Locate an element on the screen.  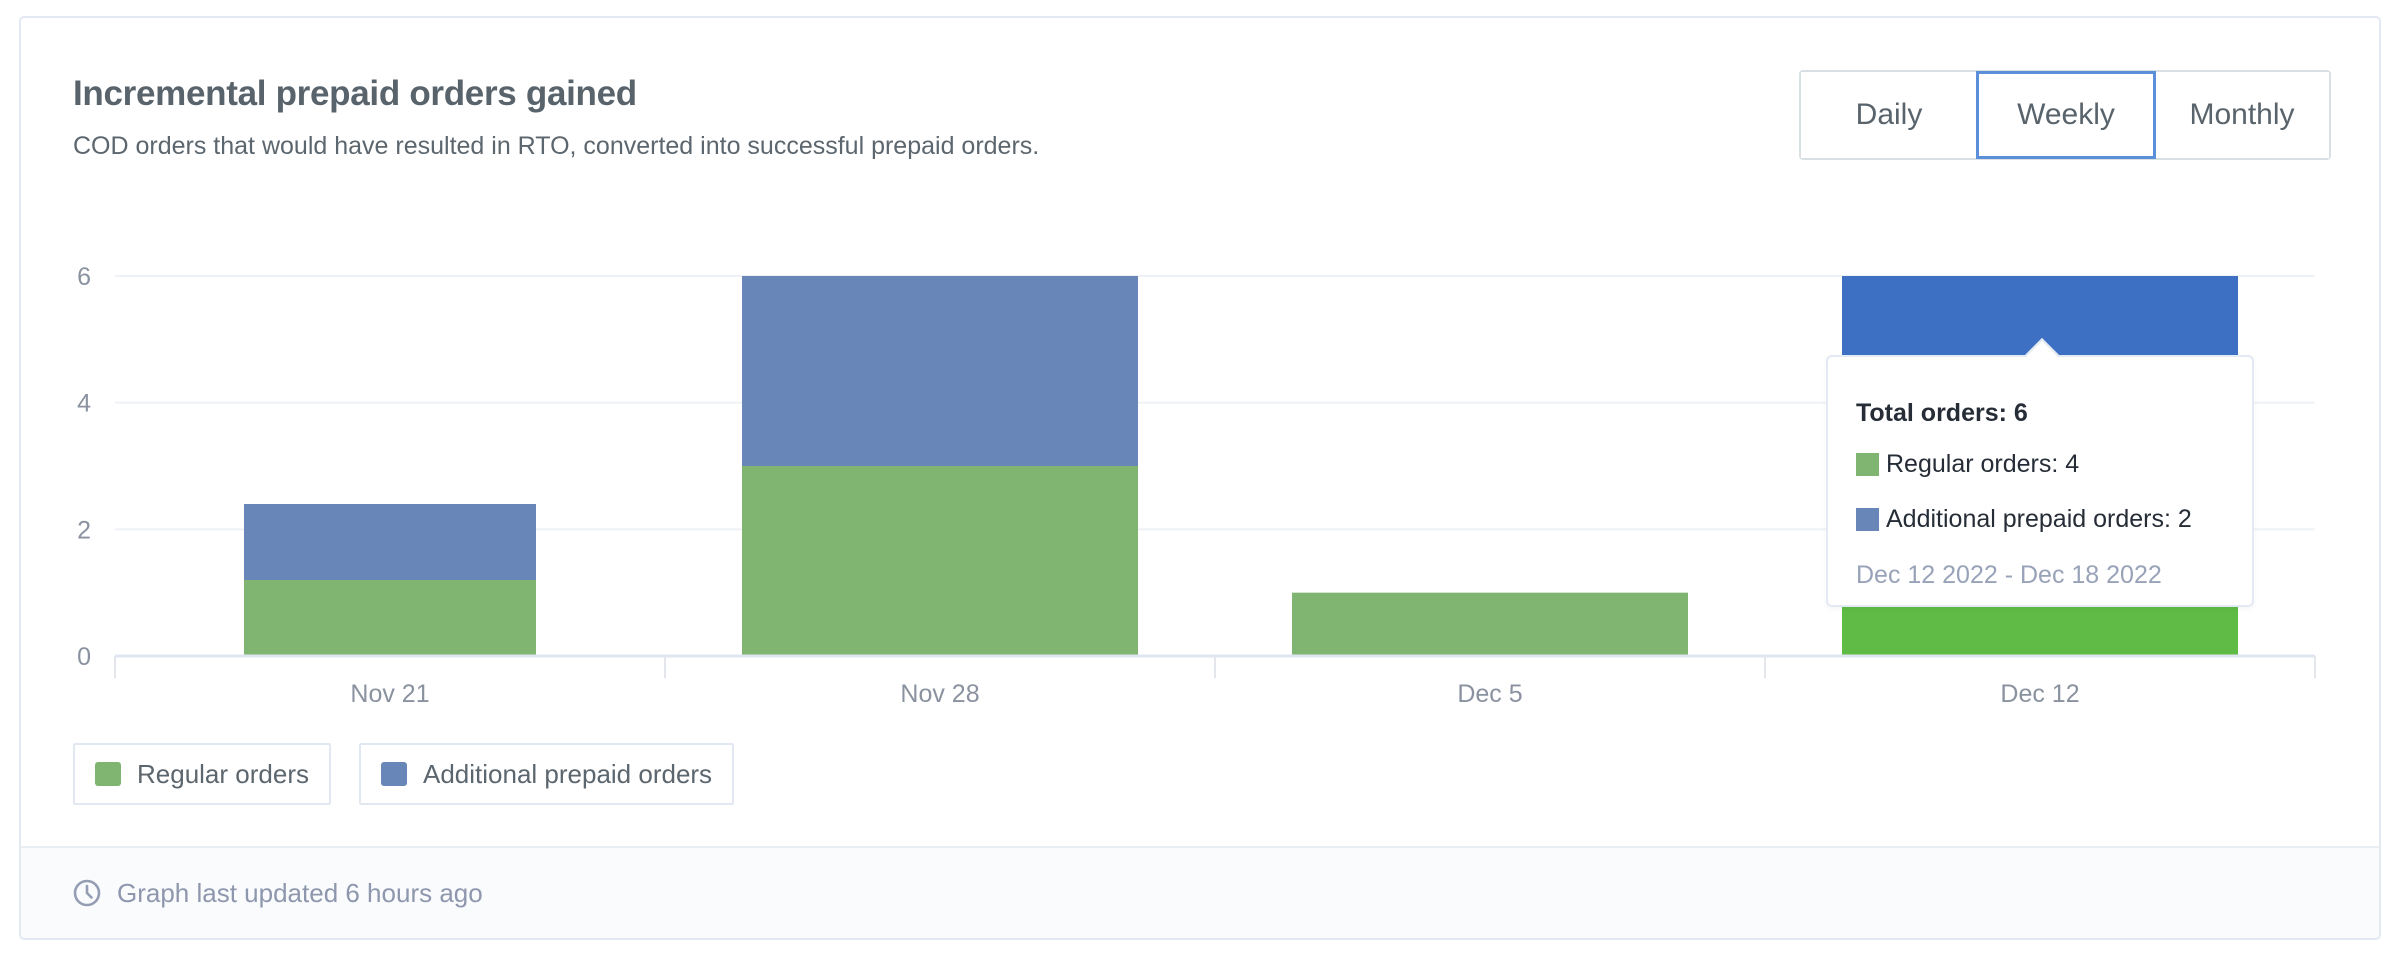
clock-icon is located at coordinates (87, 893).